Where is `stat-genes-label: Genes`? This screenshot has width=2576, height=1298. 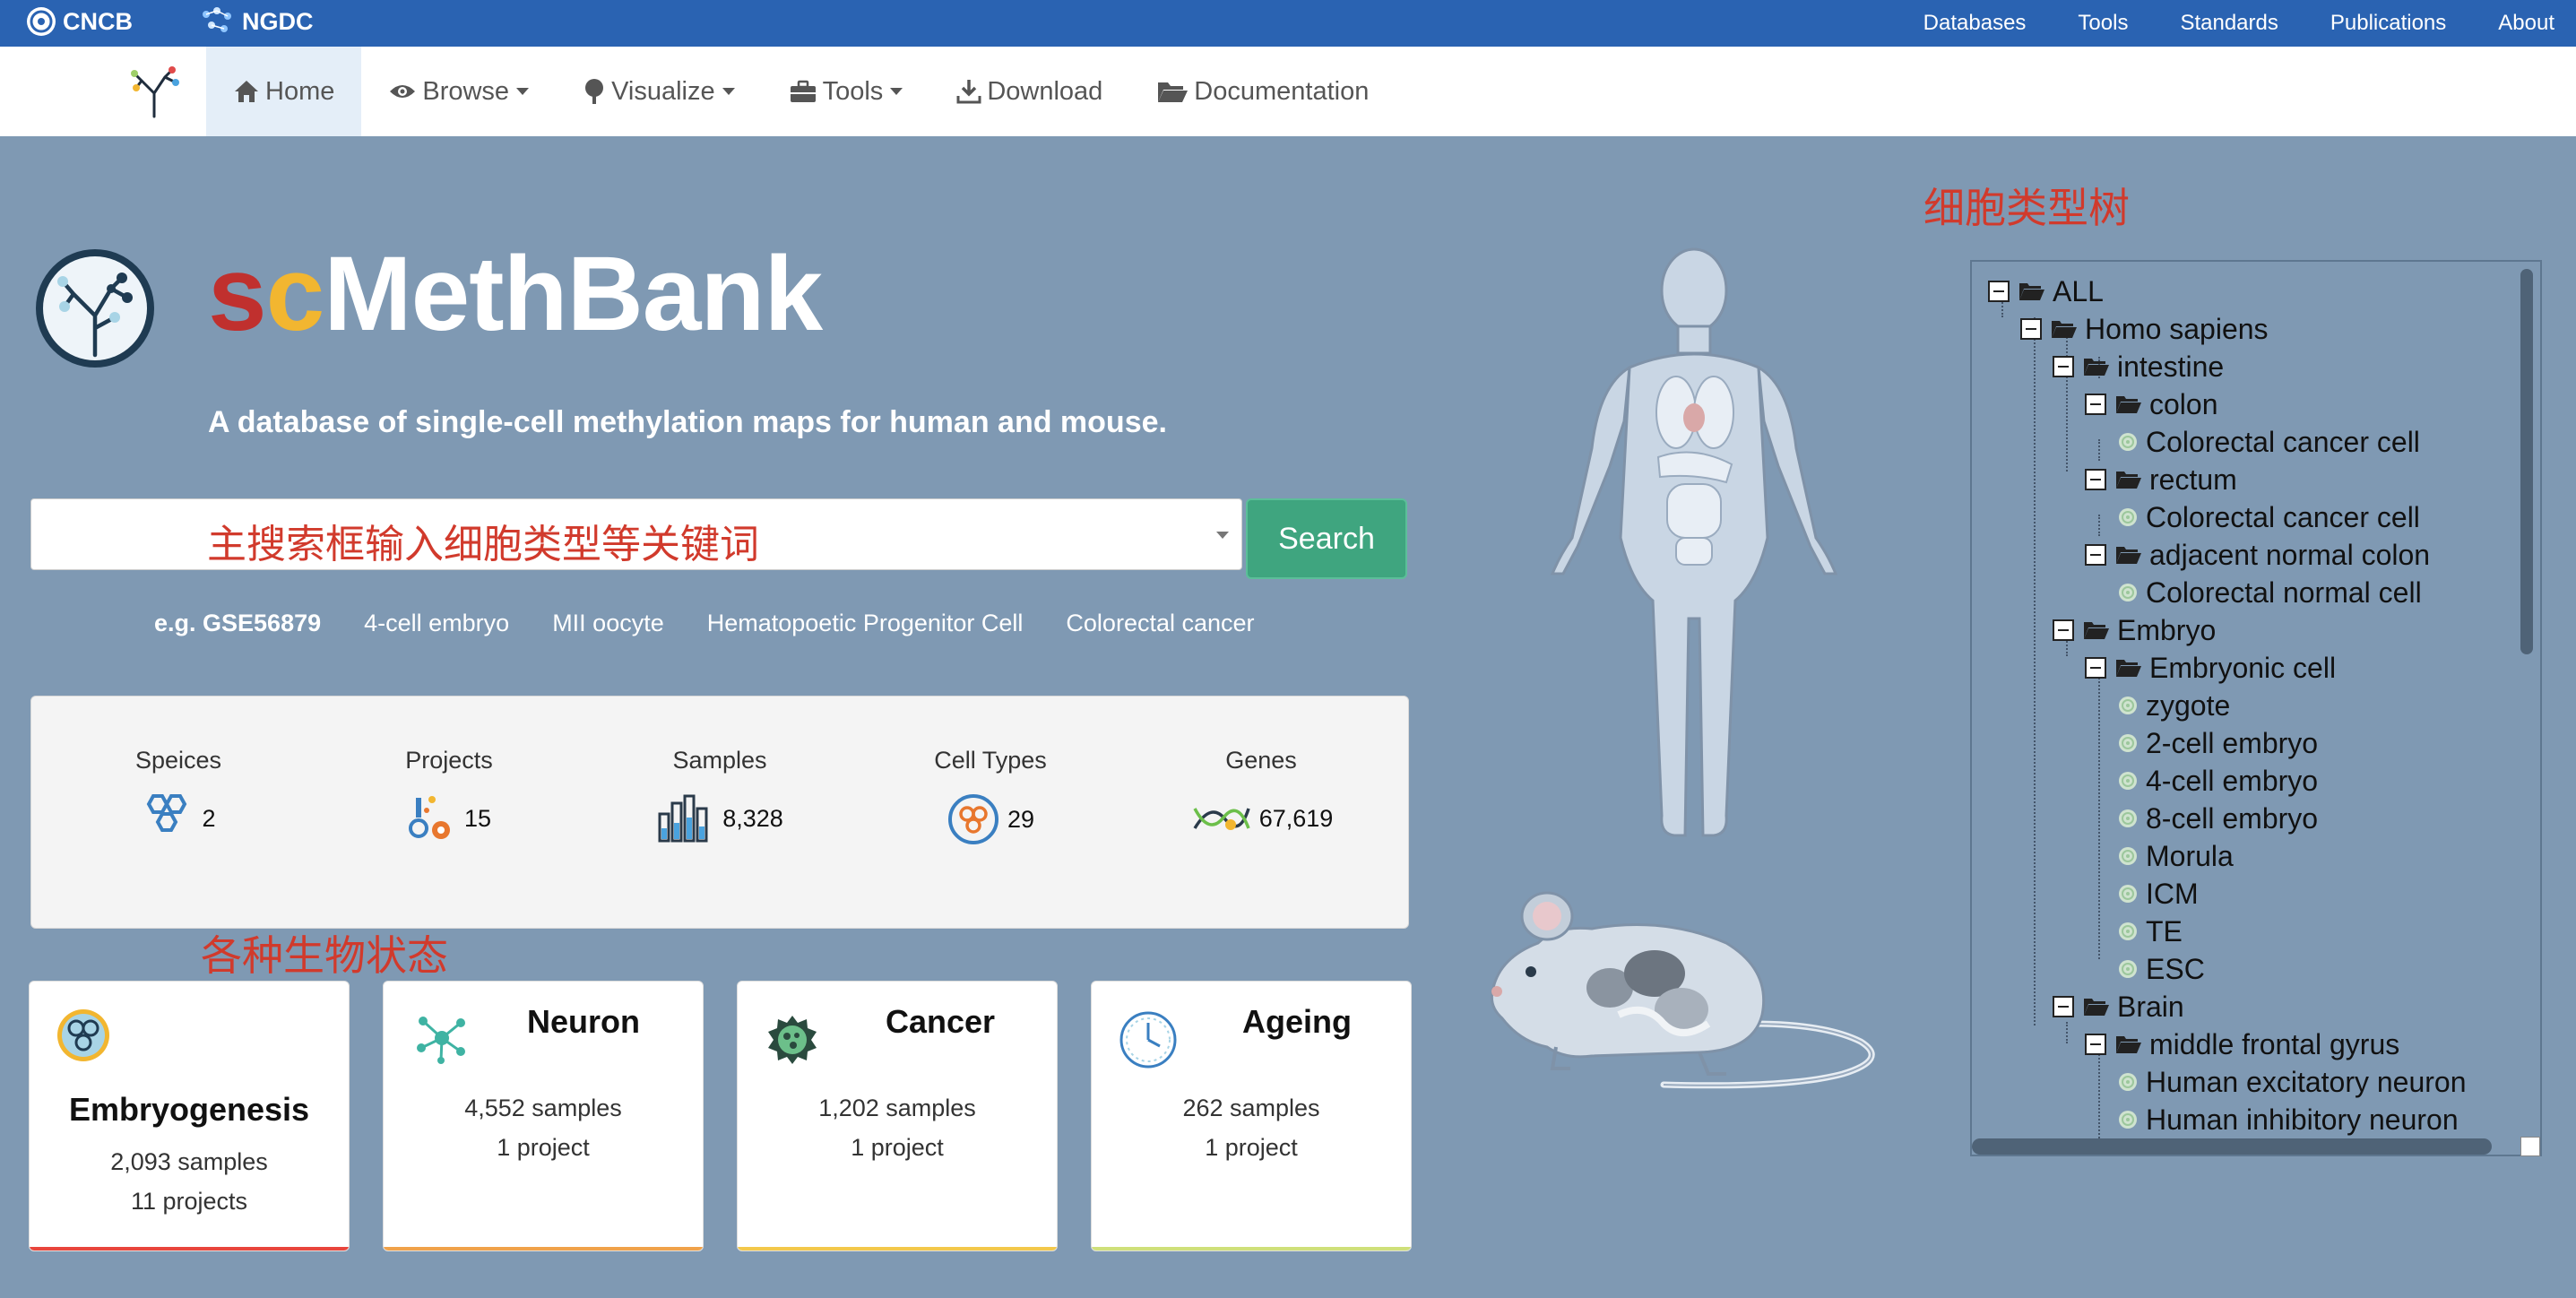
stat-genes-label: Genes is located at coordinates (1261, 760).